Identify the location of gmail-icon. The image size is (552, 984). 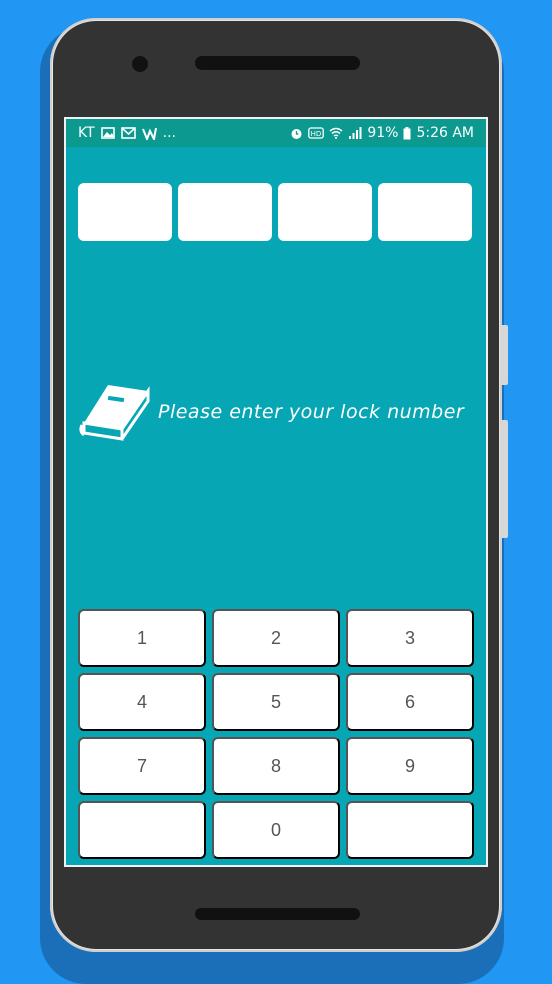
(128, 133).